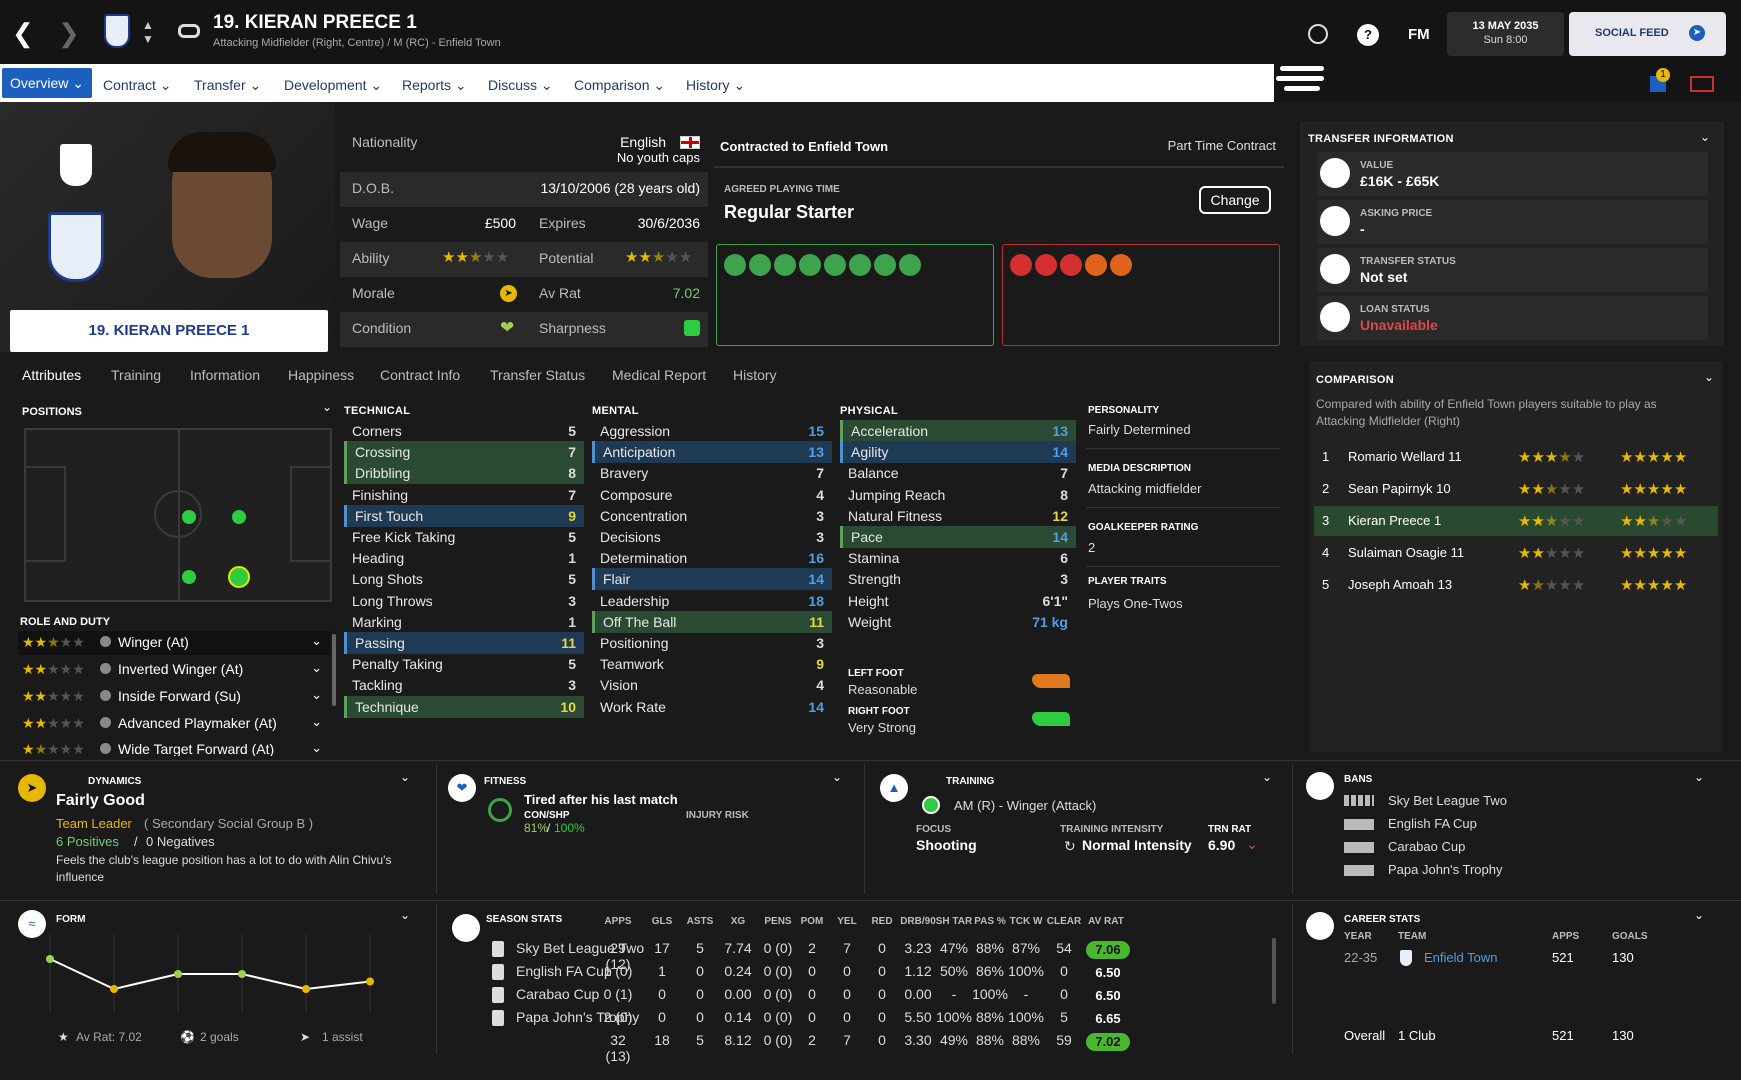 The image size is (1741, 1080). Describe the element at coordinates (1516, 521) in the screenshot. I see `comparison-row: 3 Kieran Preece 1 ★★★★★ ★★★★★` at that location.